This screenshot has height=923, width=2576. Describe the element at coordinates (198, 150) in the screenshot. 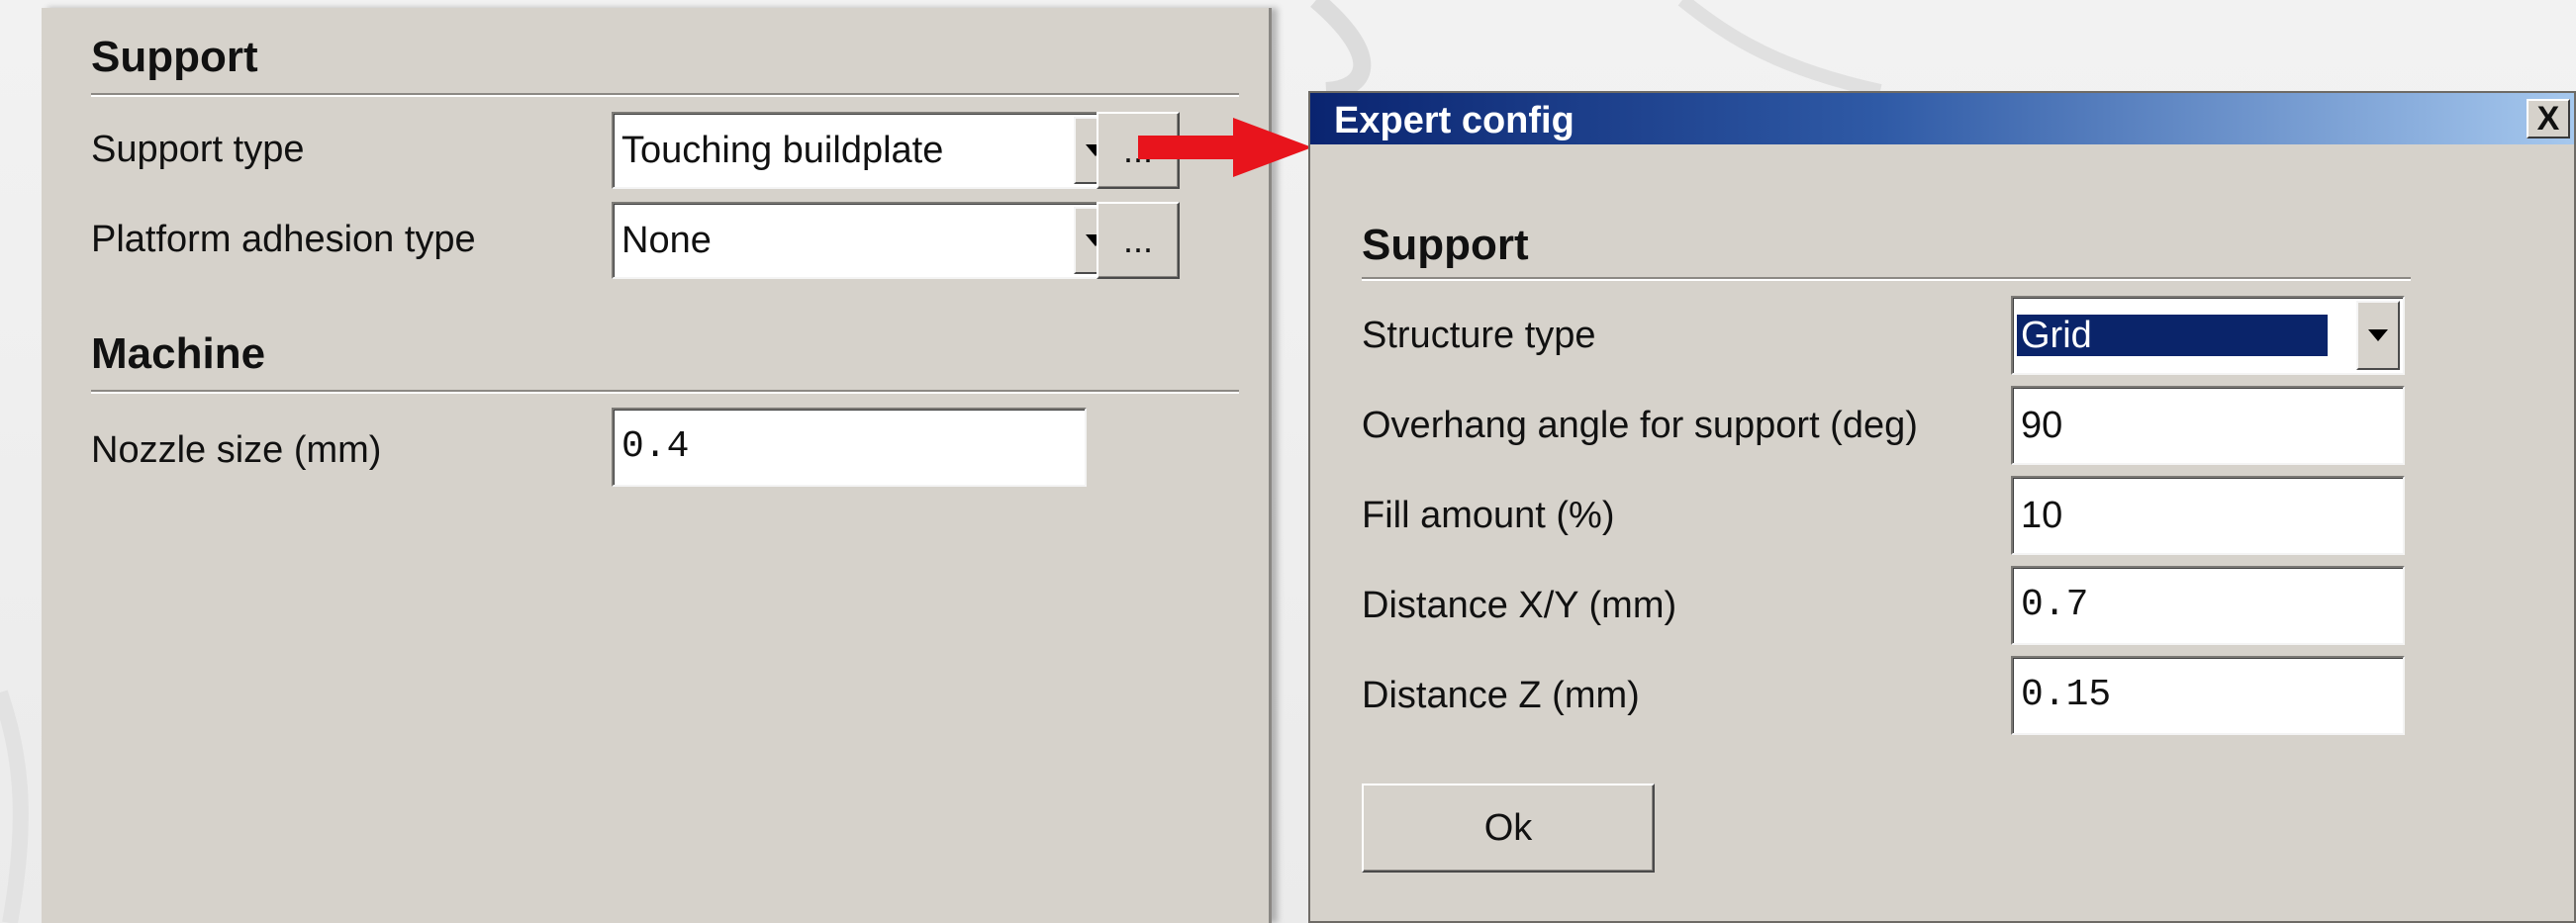

I see `support-type-label: Support type` at that location.